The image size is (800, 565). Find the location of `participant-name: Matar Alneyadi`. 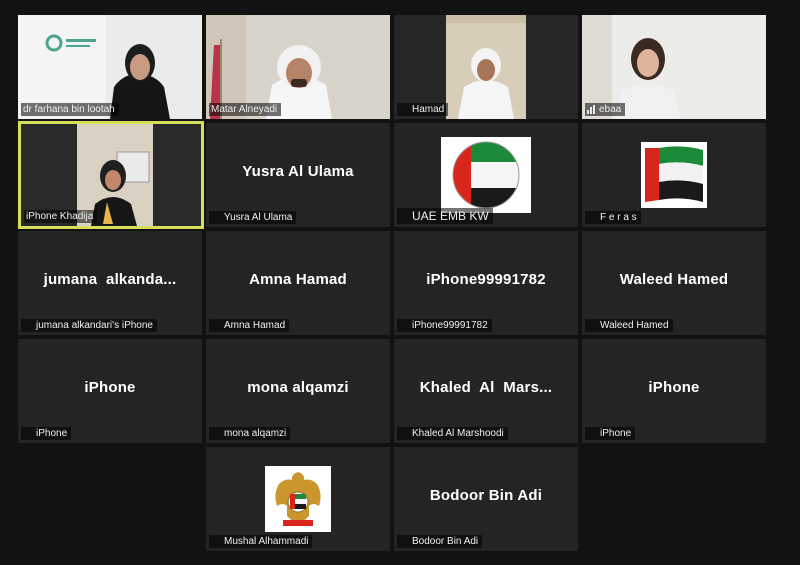

participant-name: Matar Alneyadi is located at coordinates (244, 109).